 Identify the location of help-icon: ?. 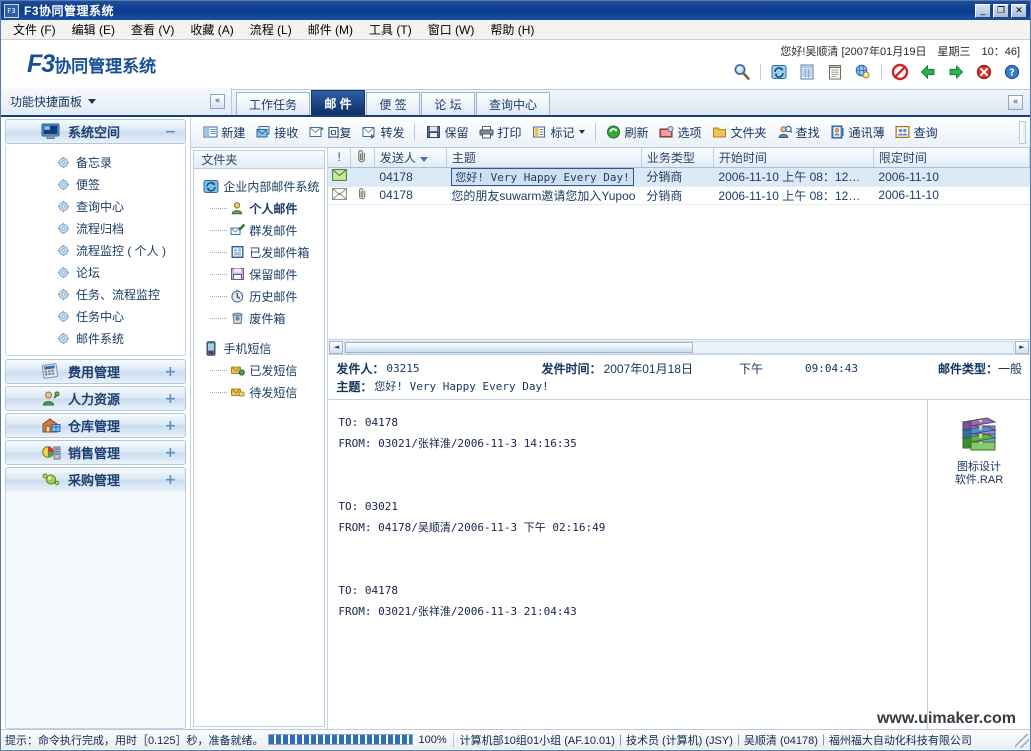
(1012, 72).